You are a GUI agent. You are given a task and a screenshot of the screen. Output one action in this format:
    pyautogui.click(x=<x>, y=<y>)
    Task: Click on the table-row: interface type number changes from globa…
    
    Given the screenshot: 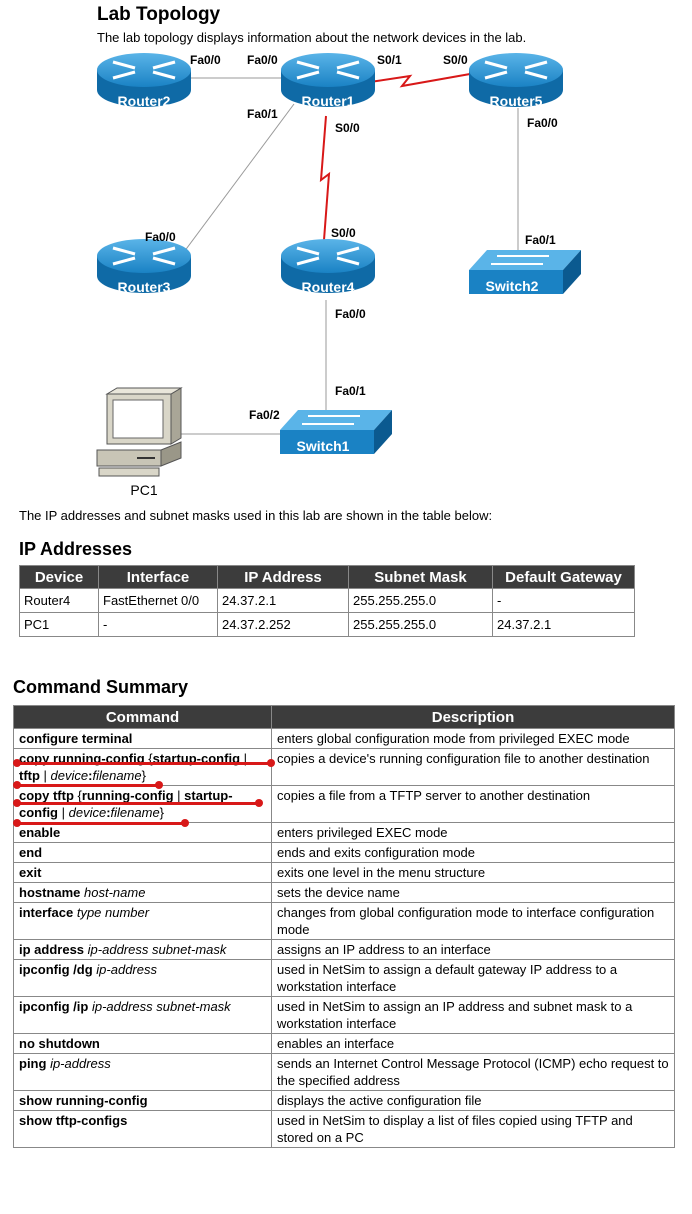 What is the action you would take?
    pyautogui.click(x=344, y=921)
    